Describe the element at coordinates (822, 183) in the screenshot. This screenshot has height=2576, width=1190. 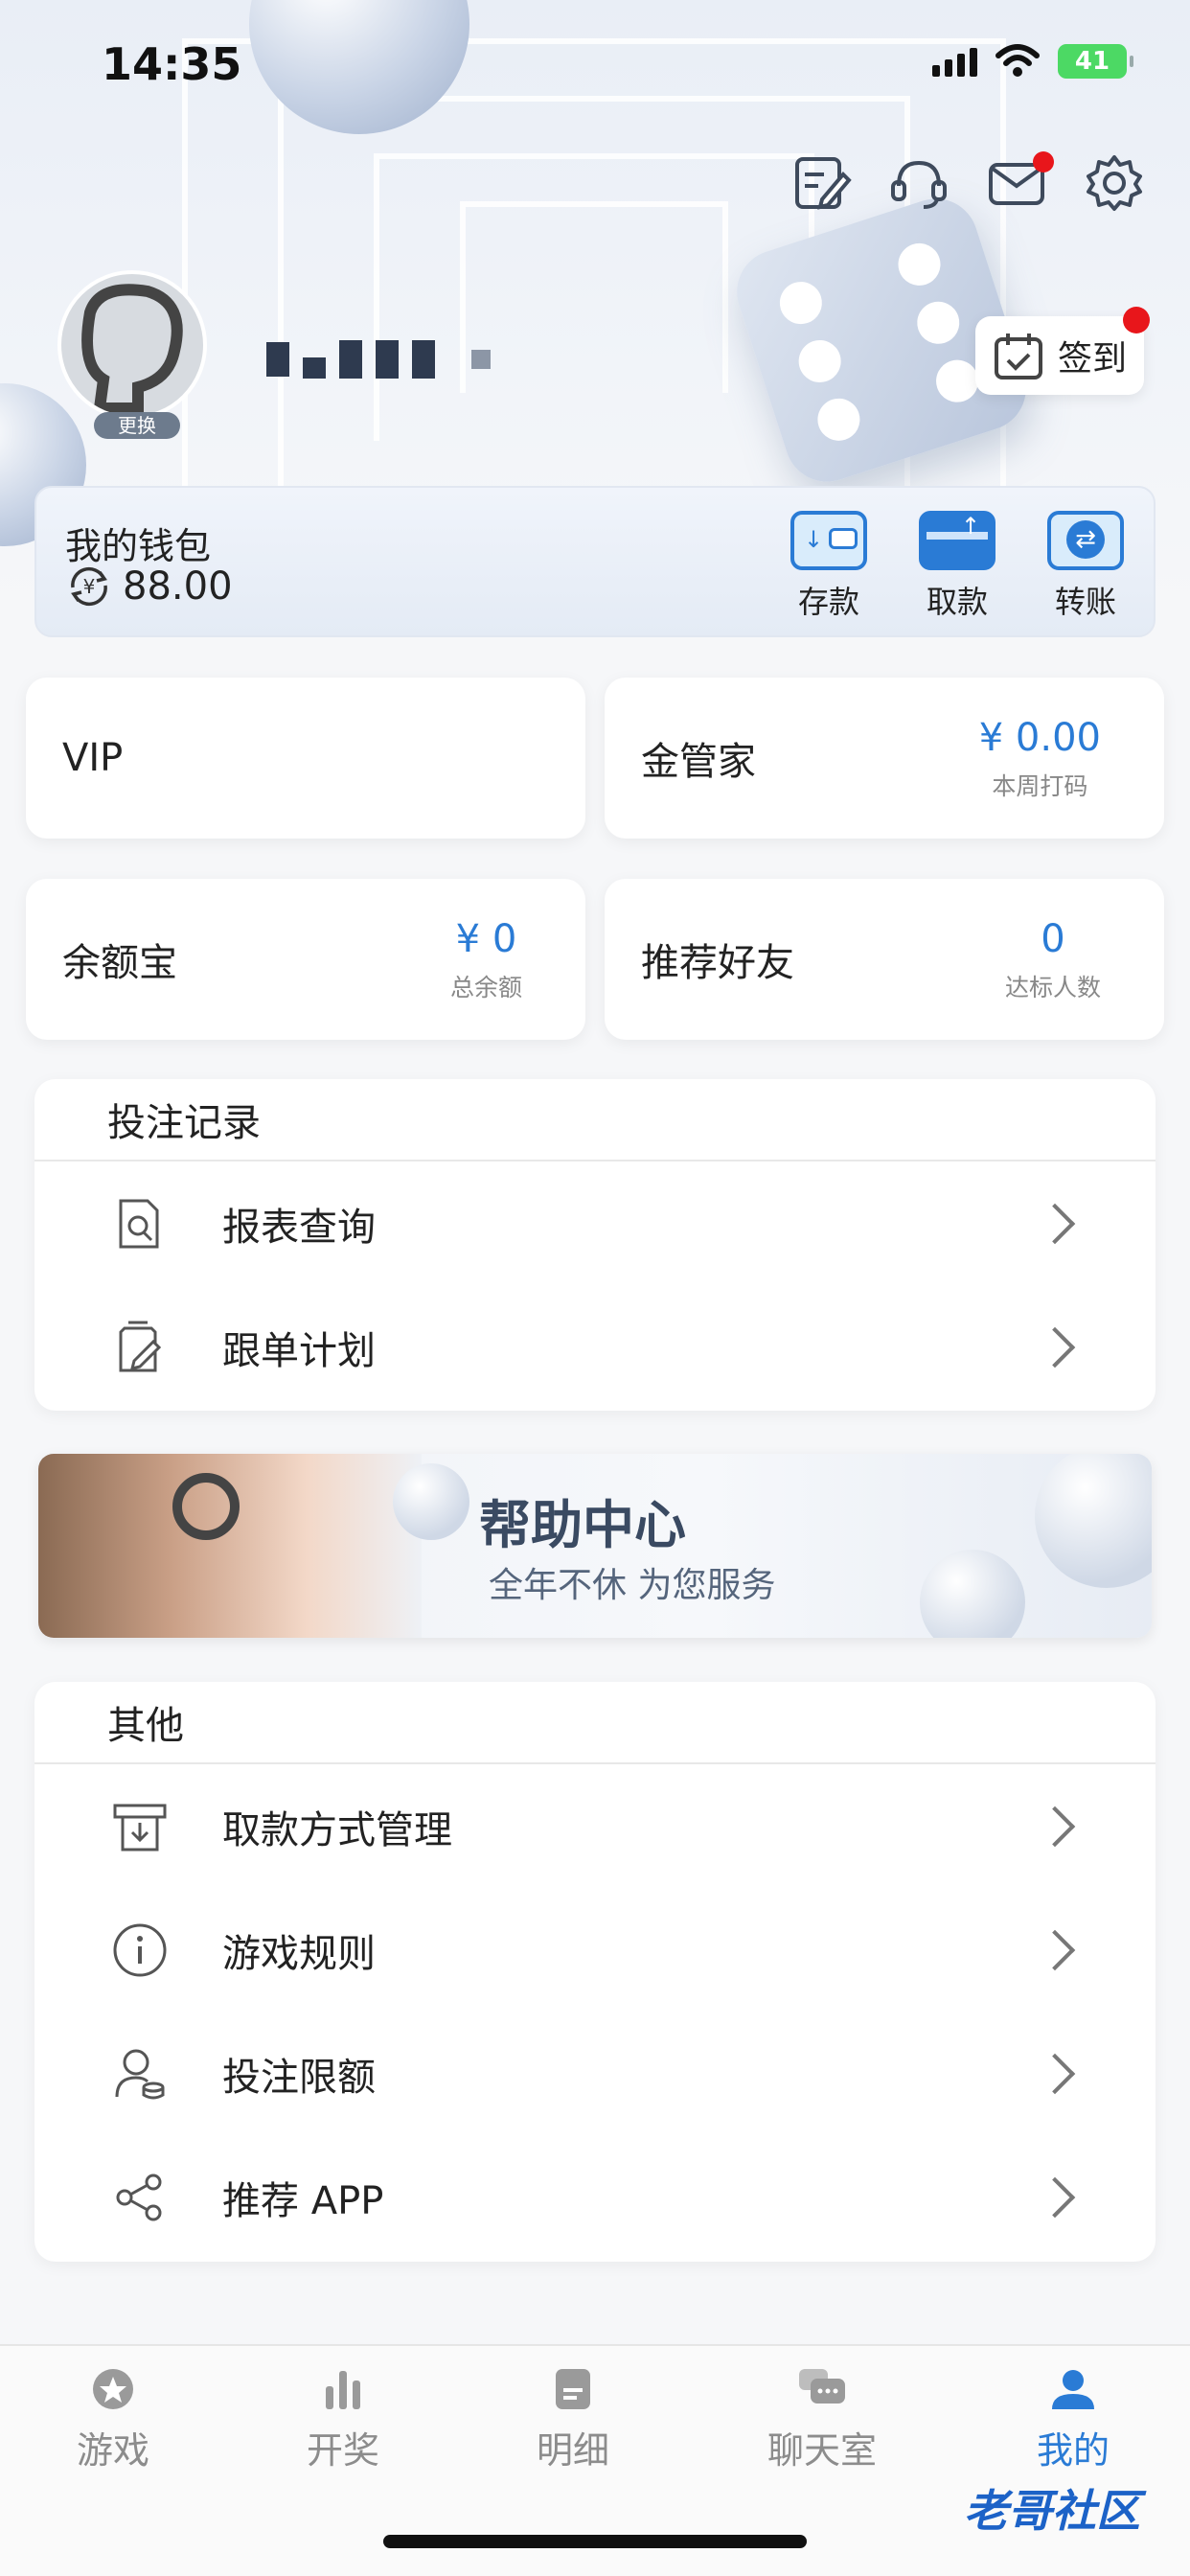
I see `edit-icon` at that location.